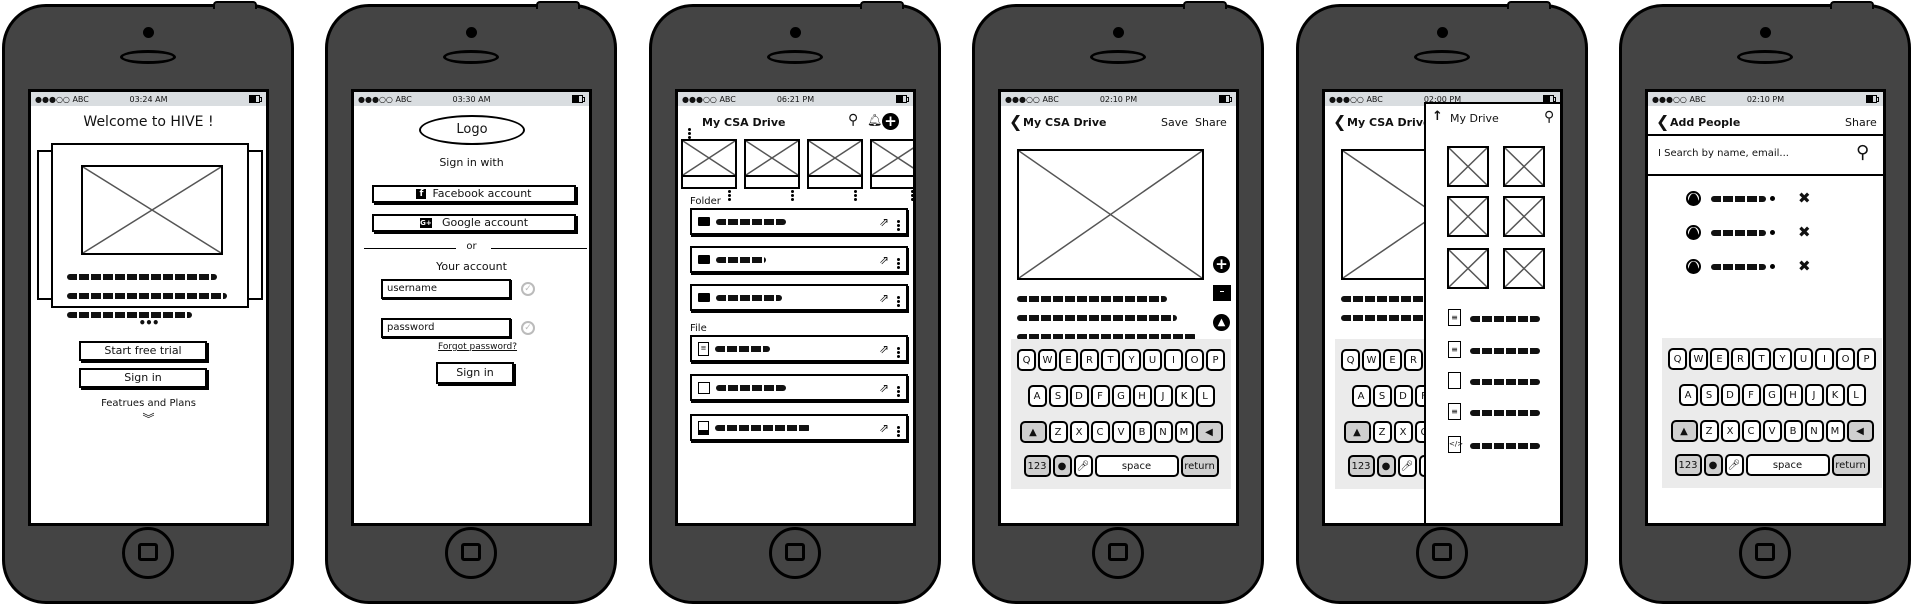 The height and width of the screenshot is (609, 1911). Describe the element at coordinates (1222, 293) in the screenshot. I see `archive-icon` at that location.